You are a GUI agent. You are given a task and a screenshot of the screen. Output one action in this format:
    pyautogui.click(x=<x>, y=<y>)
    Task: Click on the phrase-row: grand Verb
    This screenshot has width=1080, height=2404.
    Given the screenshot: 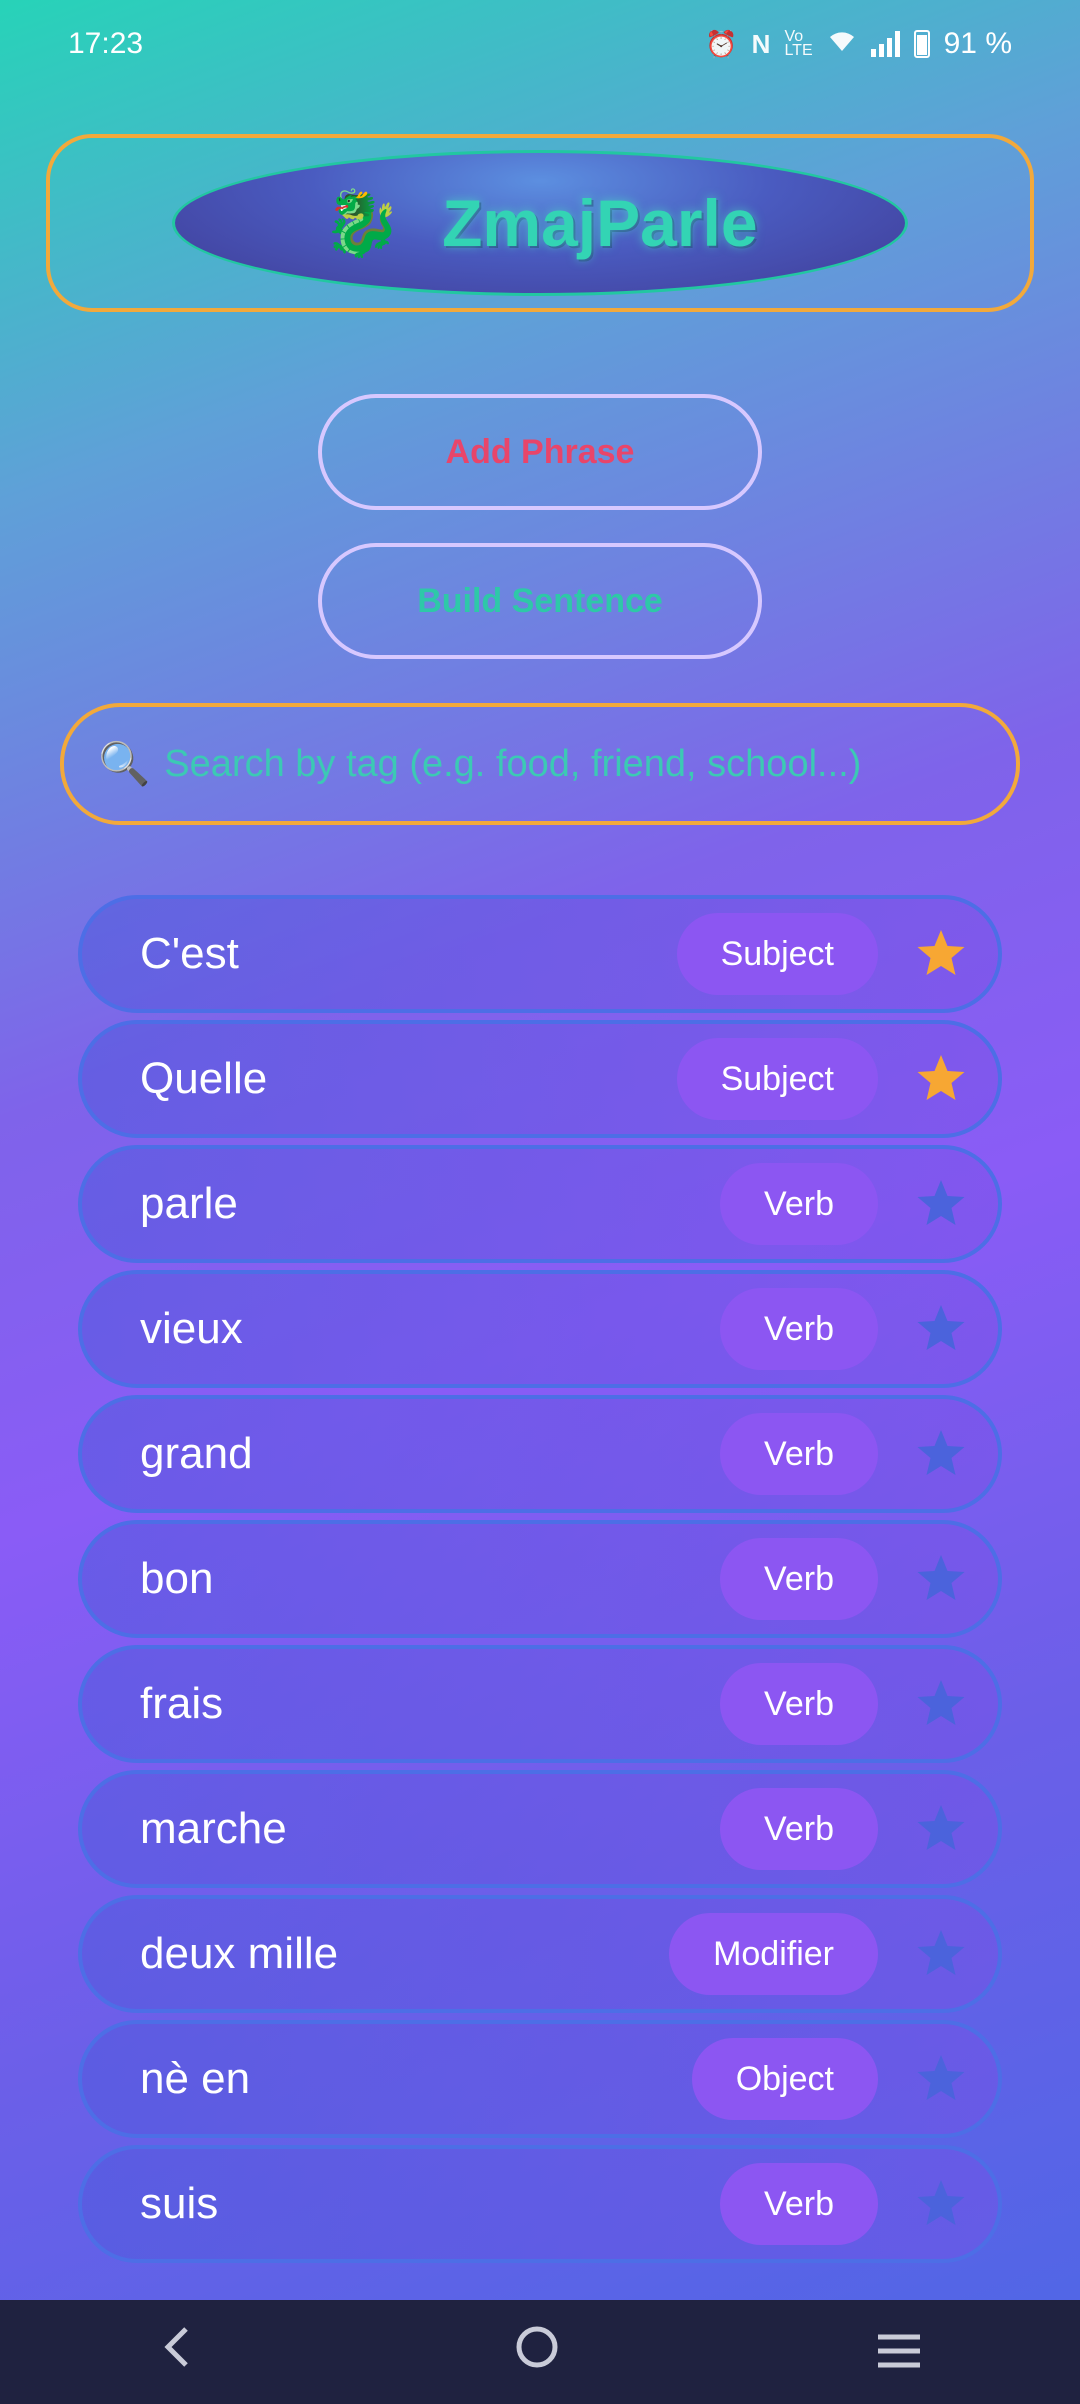 What is the action you would take?
    pyautogui.click(x=540, y=1454)
    